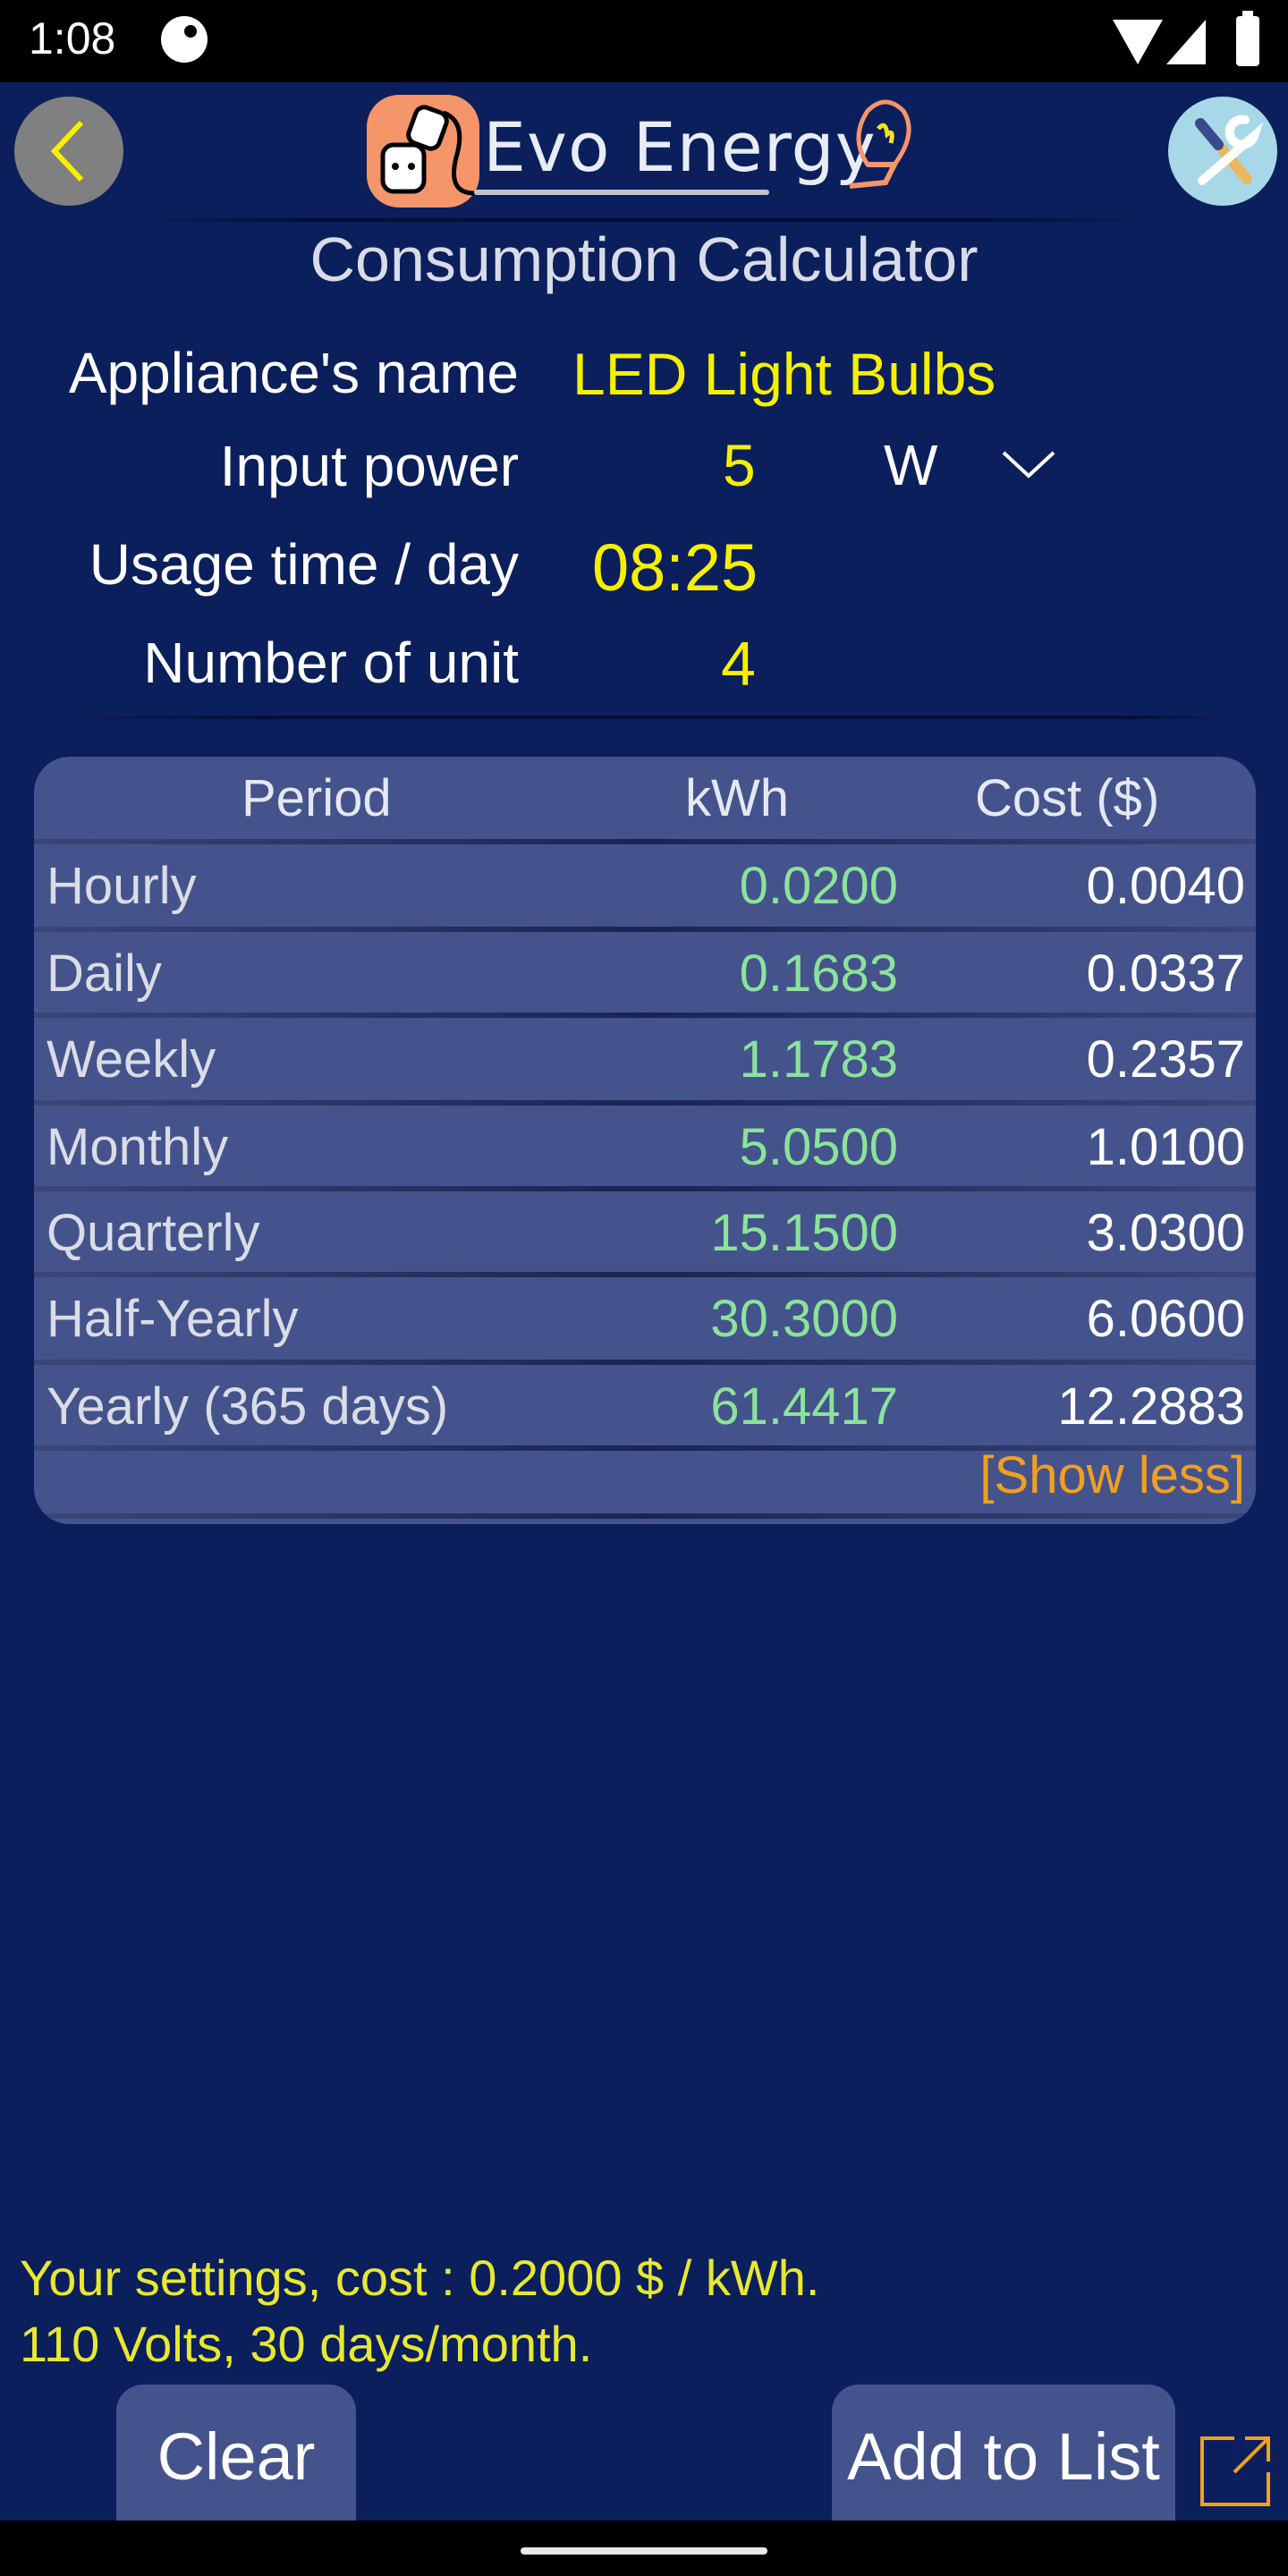 The height and width of the screenshot is (2576, 1288). Describe the element at coordinates (804, 1319) in the screenshot. I see `kwh-cell: 30.3000` at that location.